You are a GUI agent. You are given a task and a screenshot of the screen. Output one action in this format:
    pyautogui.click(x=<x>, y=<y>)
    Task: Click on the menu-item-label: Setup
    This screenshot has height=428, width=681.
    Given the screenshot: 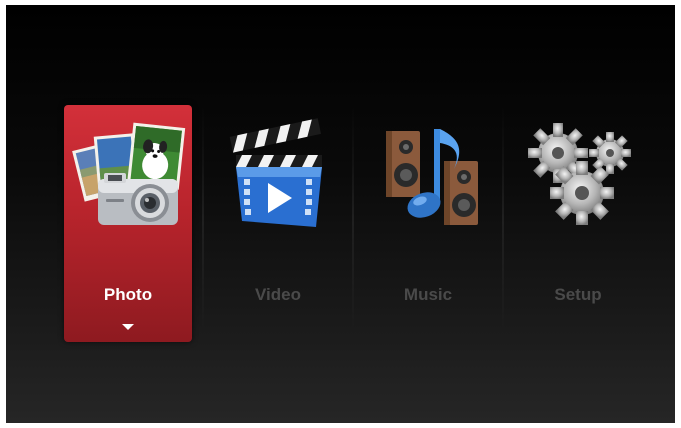 What is the action you would take?
    pyautogui.click(x=578, y=294)
    